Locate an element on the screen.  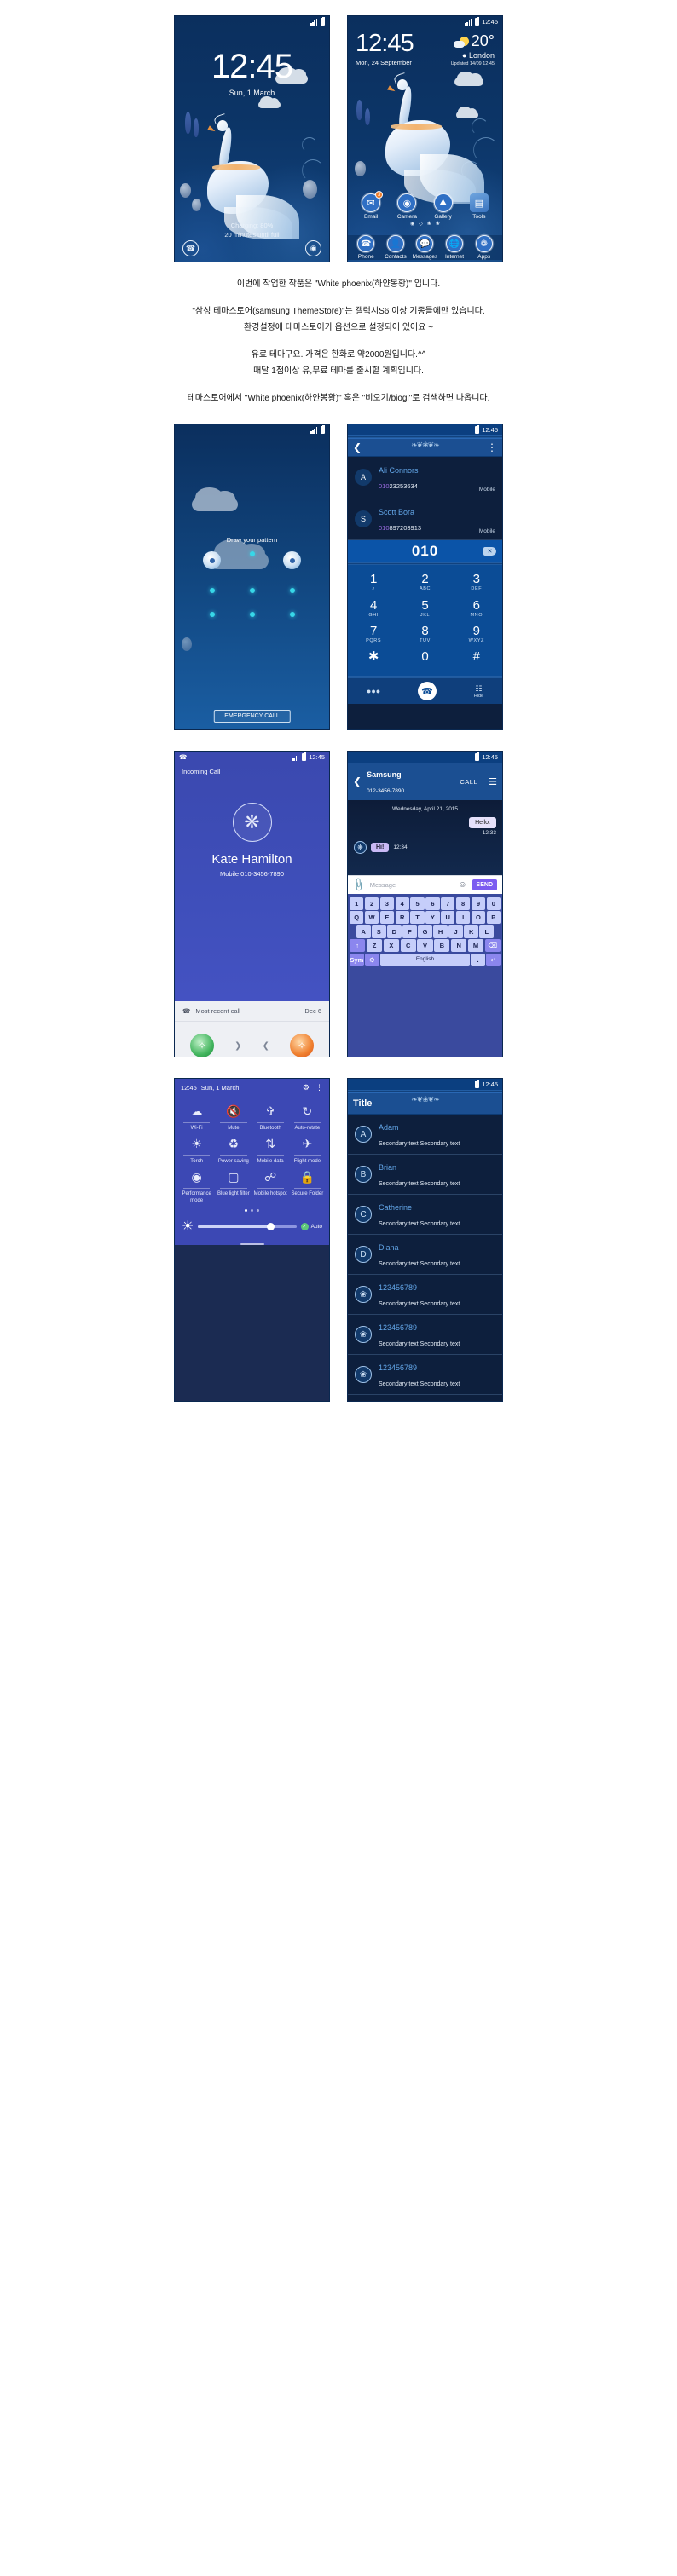
key-3: 3 DEF is located at coordinates (477, 582).